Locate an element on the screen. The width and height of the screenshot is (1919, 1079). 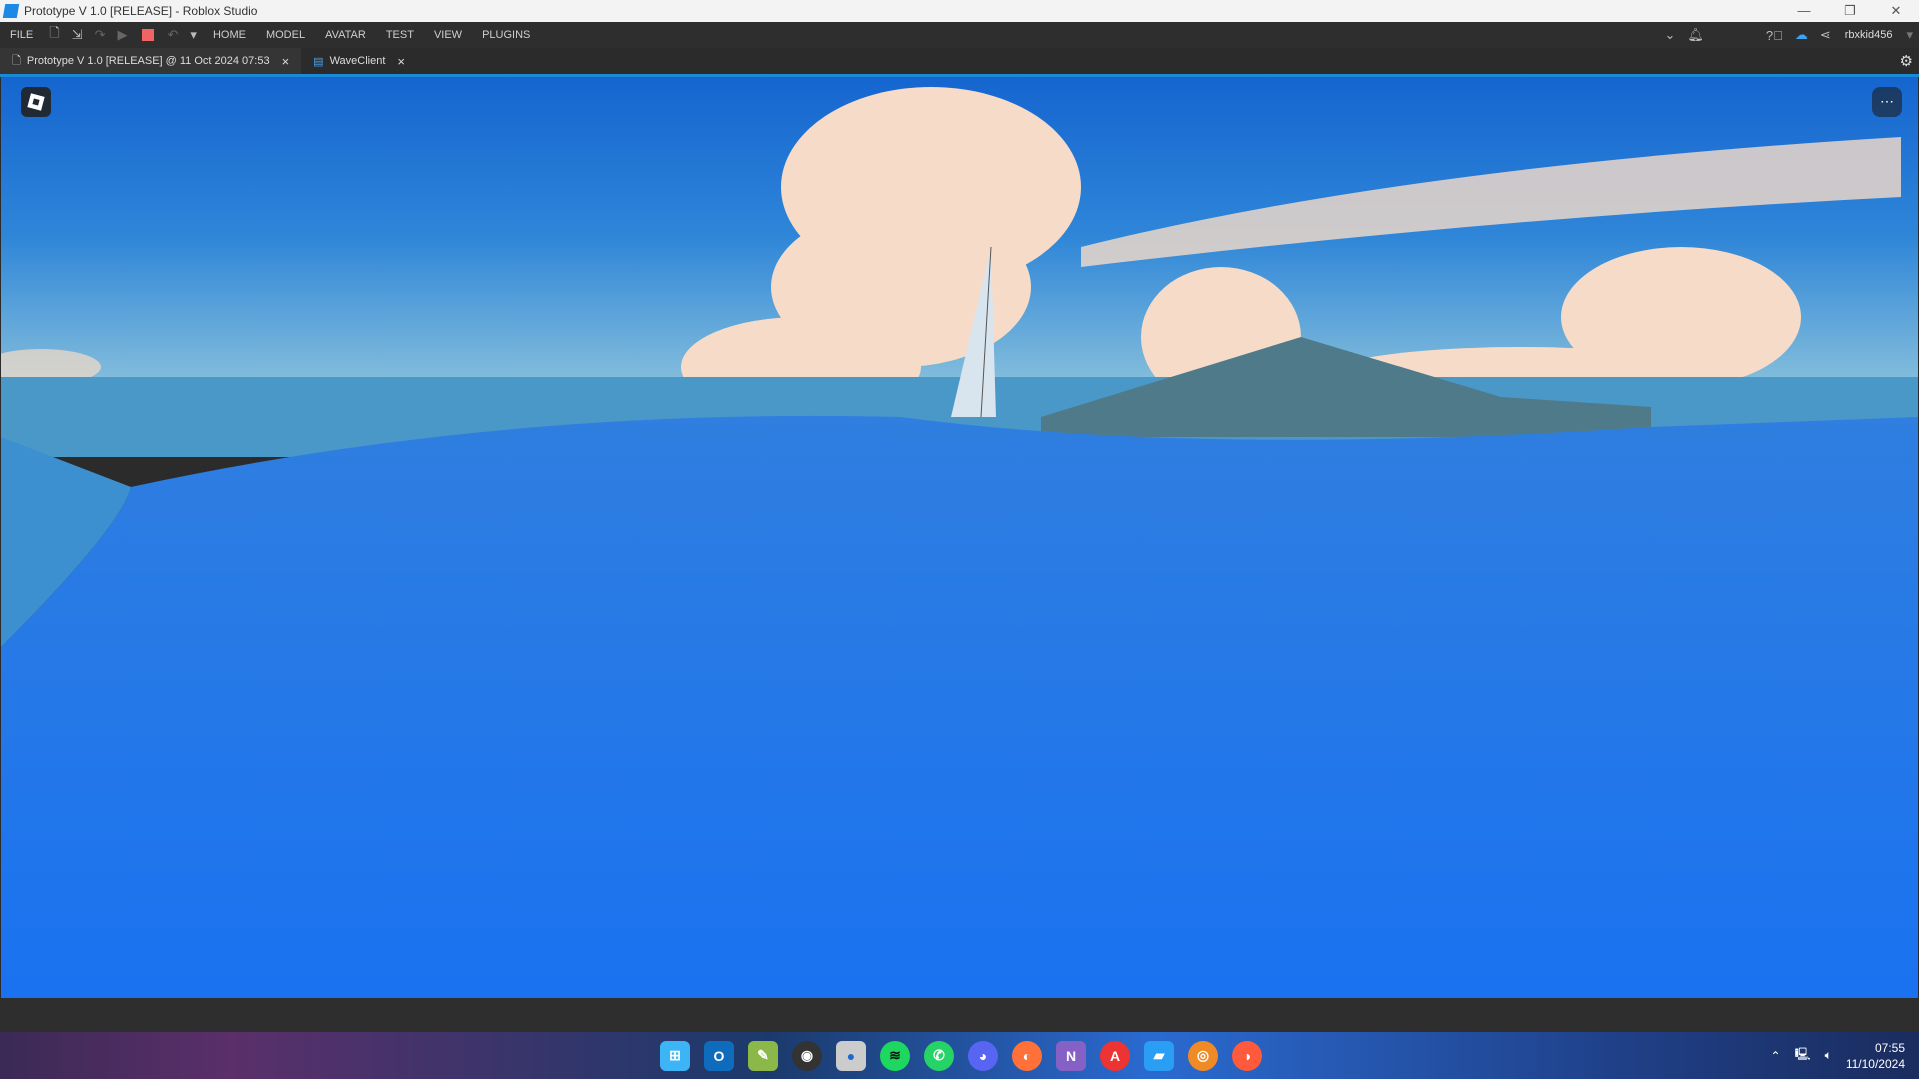
tray-chevron-up-icon: ⌃ is located at coordinates (1776, 1056).